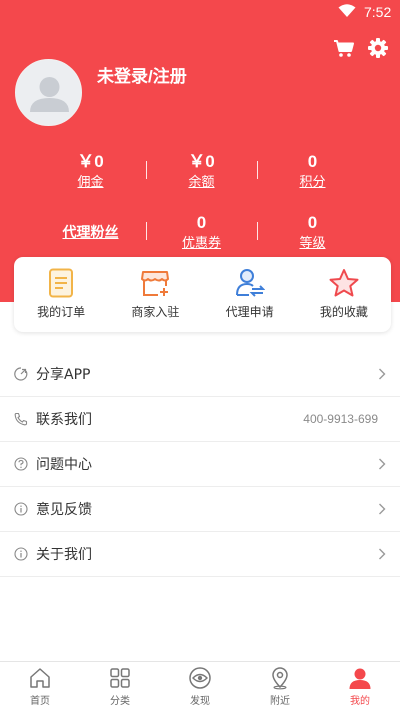 The width and height of the screenshot is (400, 710). What do you see at coordinates (200, 678) in the screenshot?
I see `discover-icon` at bounding box center [200, 678].